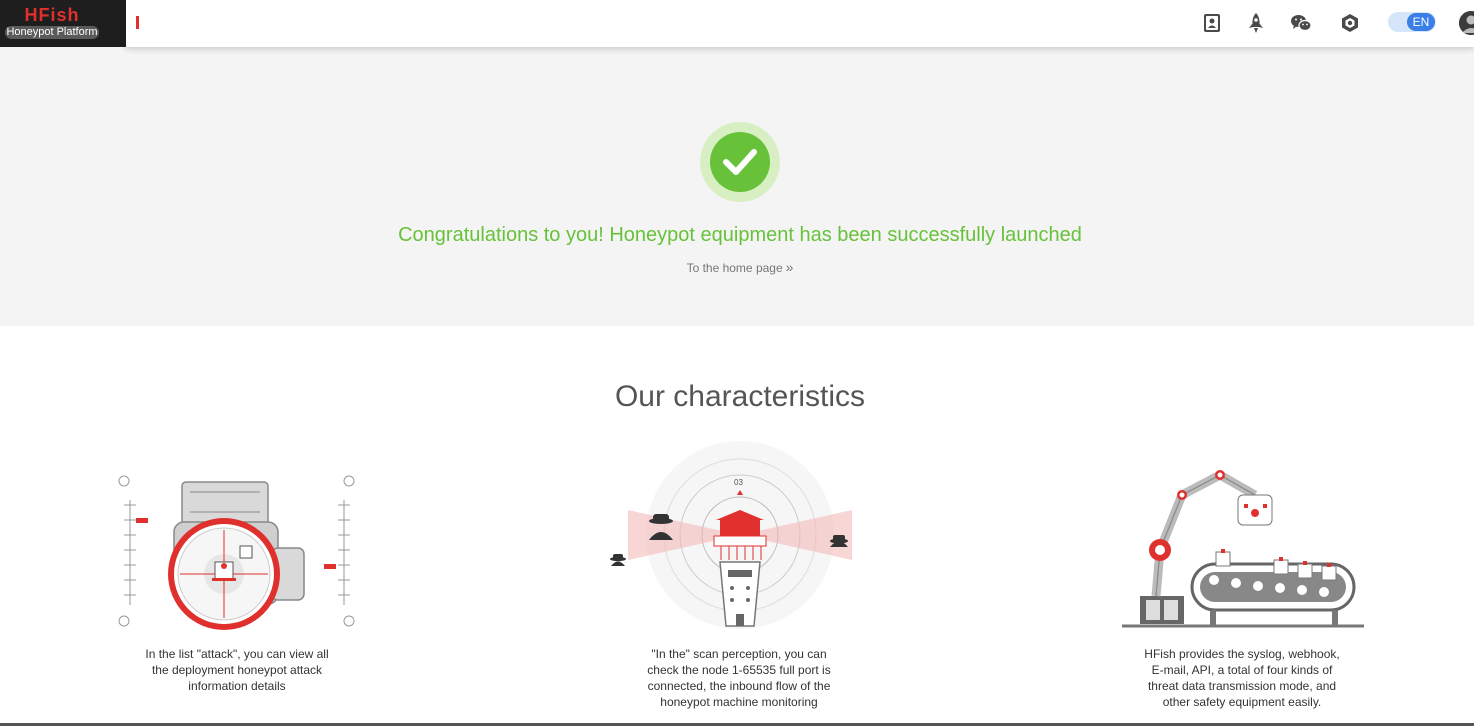 The image size is (1474, 726). What do you see at coordinates (1256, 23) in the screenshot?
I see `rocket-icon` at bounding box center [1256, 23].